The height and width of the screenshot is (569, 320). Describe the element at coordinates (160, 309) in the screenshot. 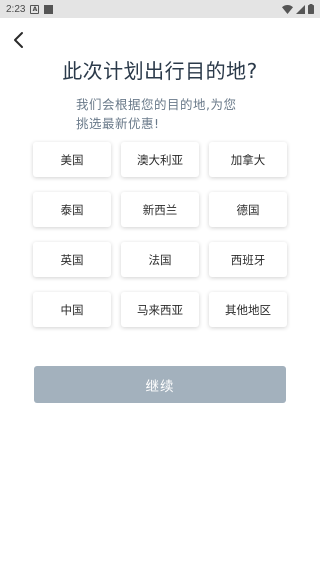

I see `country-option-malaysia: 马来西亚` at that location.